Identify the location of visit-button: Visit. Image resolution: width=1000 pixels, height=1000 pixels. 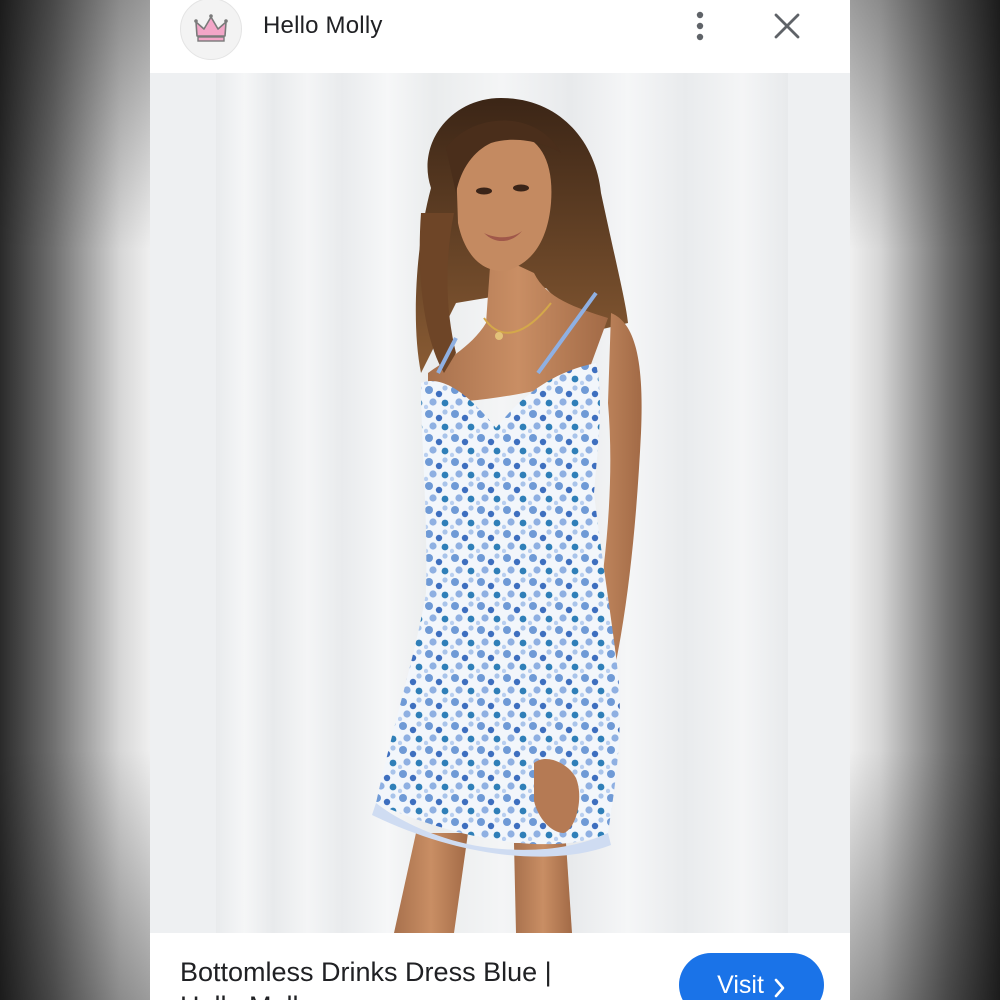
(751, 976).